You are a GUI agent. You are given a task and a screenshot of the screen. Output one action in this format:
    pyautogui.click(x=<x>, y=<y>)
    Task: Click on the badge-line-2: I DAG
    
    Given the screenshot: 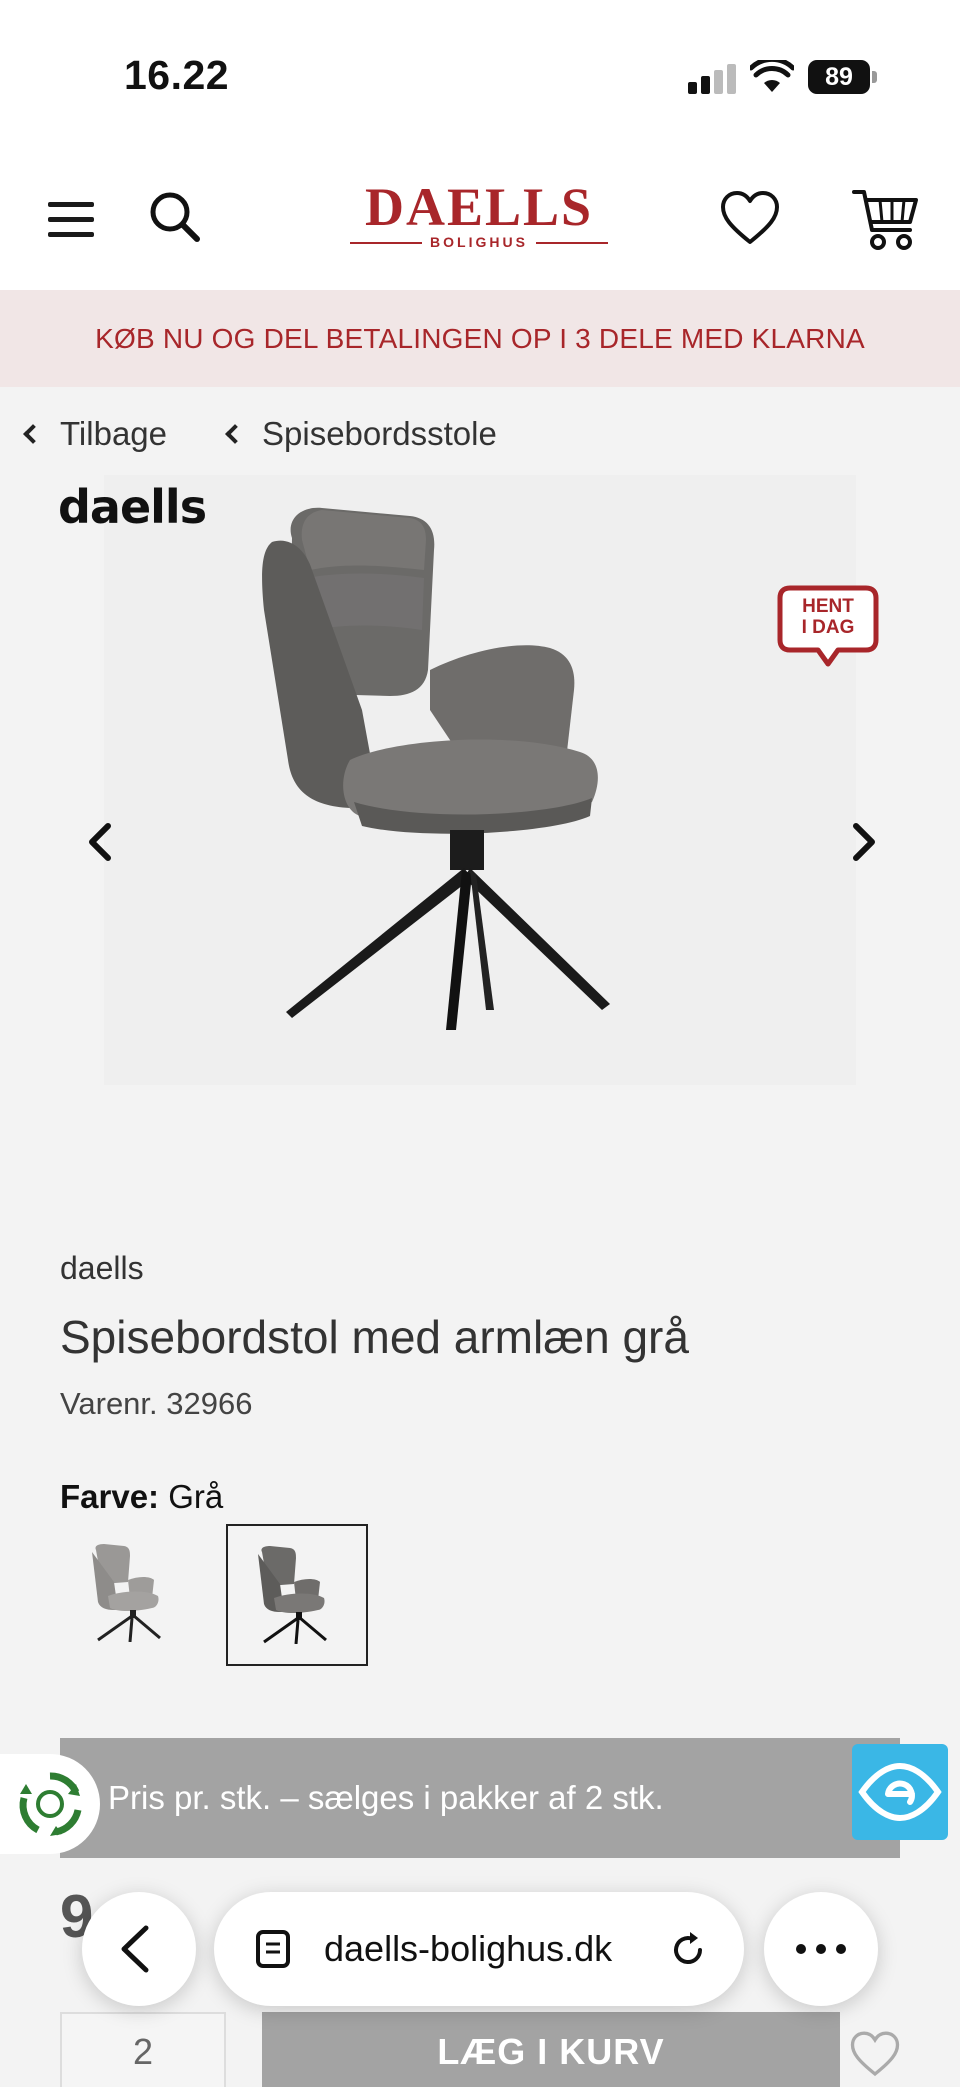 What is the action you would take?
    pyautogui.click(x=828, y=627)
    